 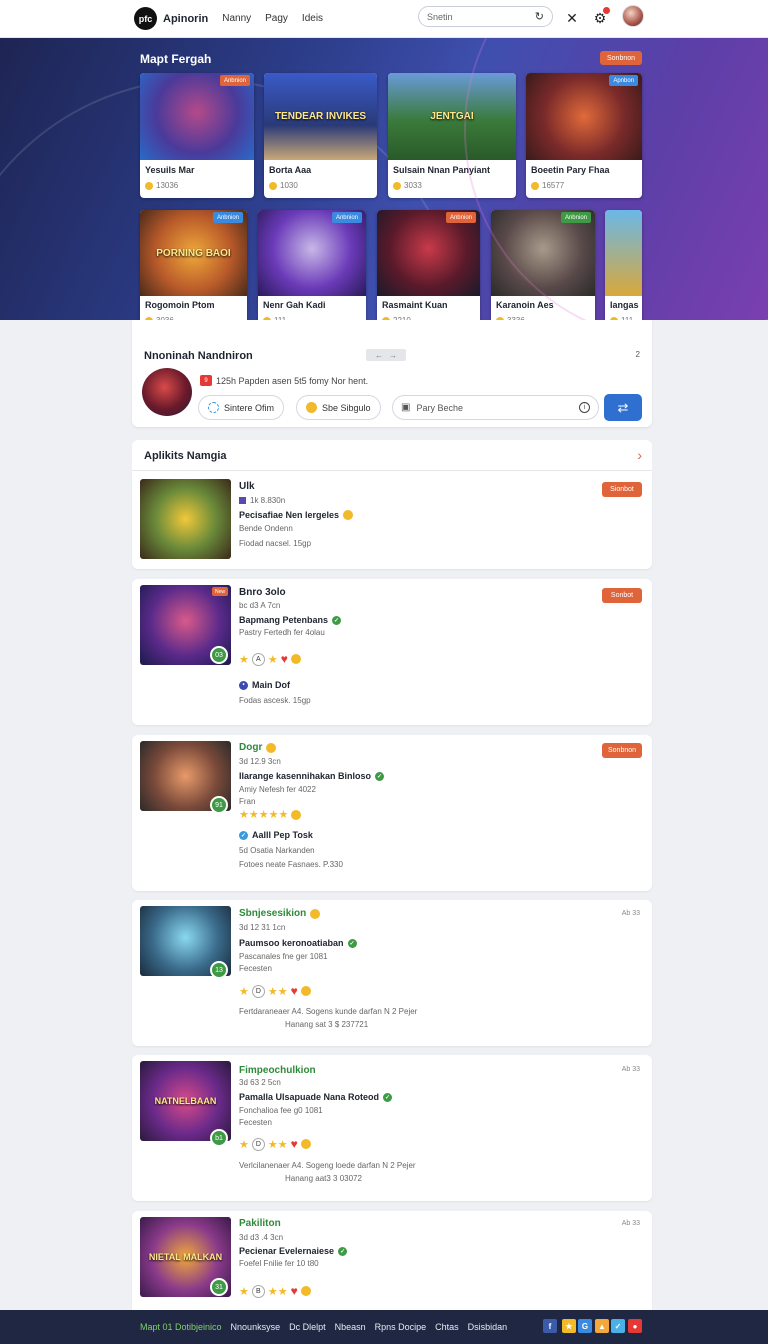 What do you see at coordinates (305, 1144) in the screenshot?
I see `coin-icon` at bounding box center [305, 1144].